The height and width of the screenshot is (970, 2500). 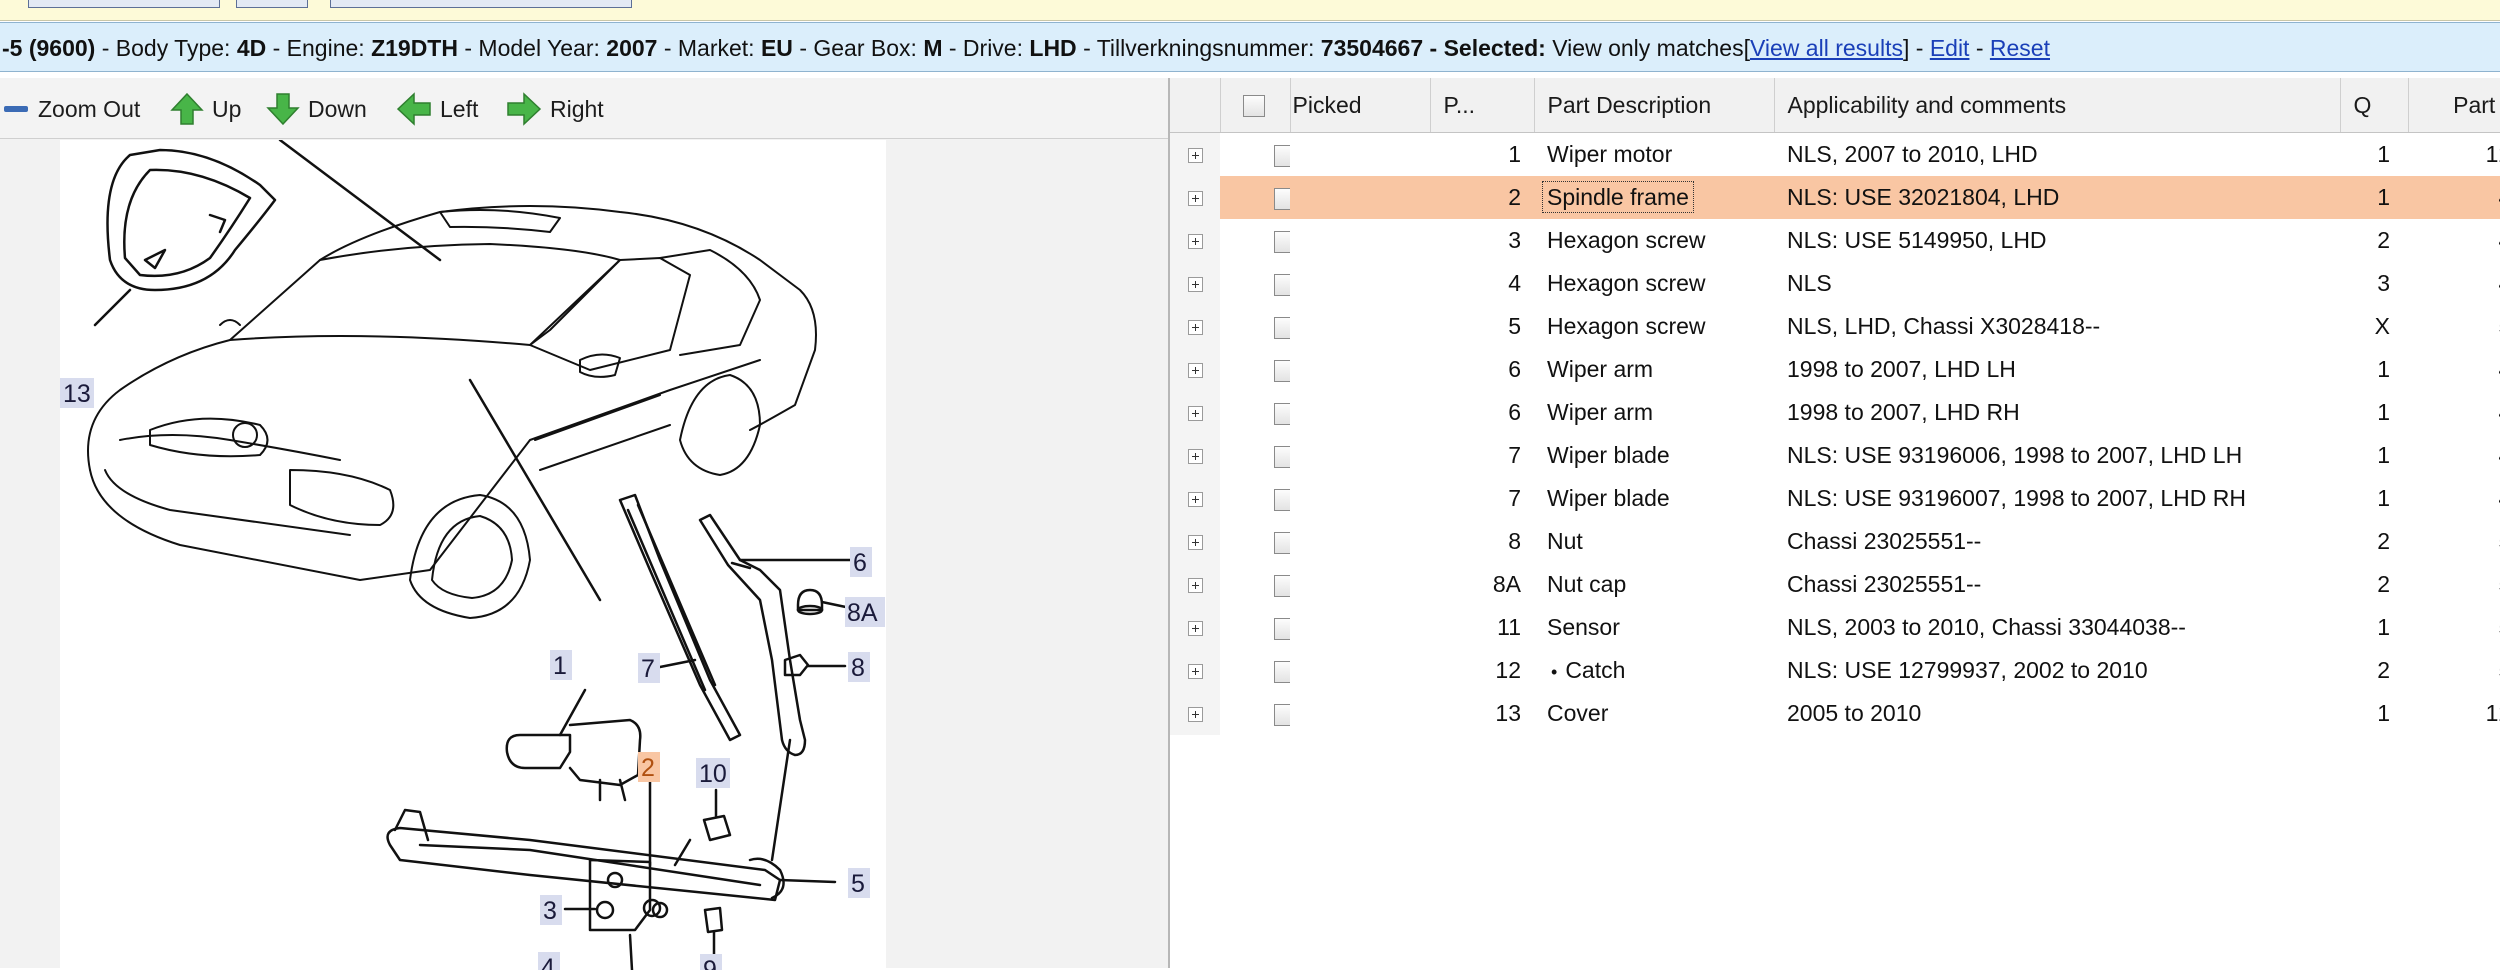 I want to click on quantity-cell: 2, so click(x=2383, y=240).